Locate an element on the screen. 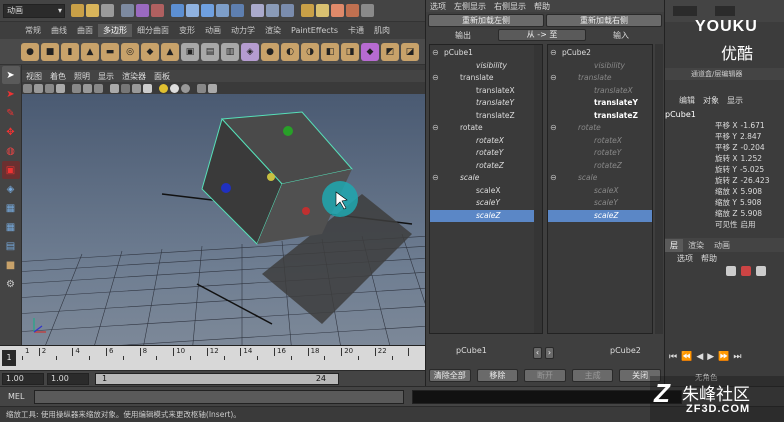 This screenshot has height=422, width=784. select-object-icon is located at coordinates (142, 10).